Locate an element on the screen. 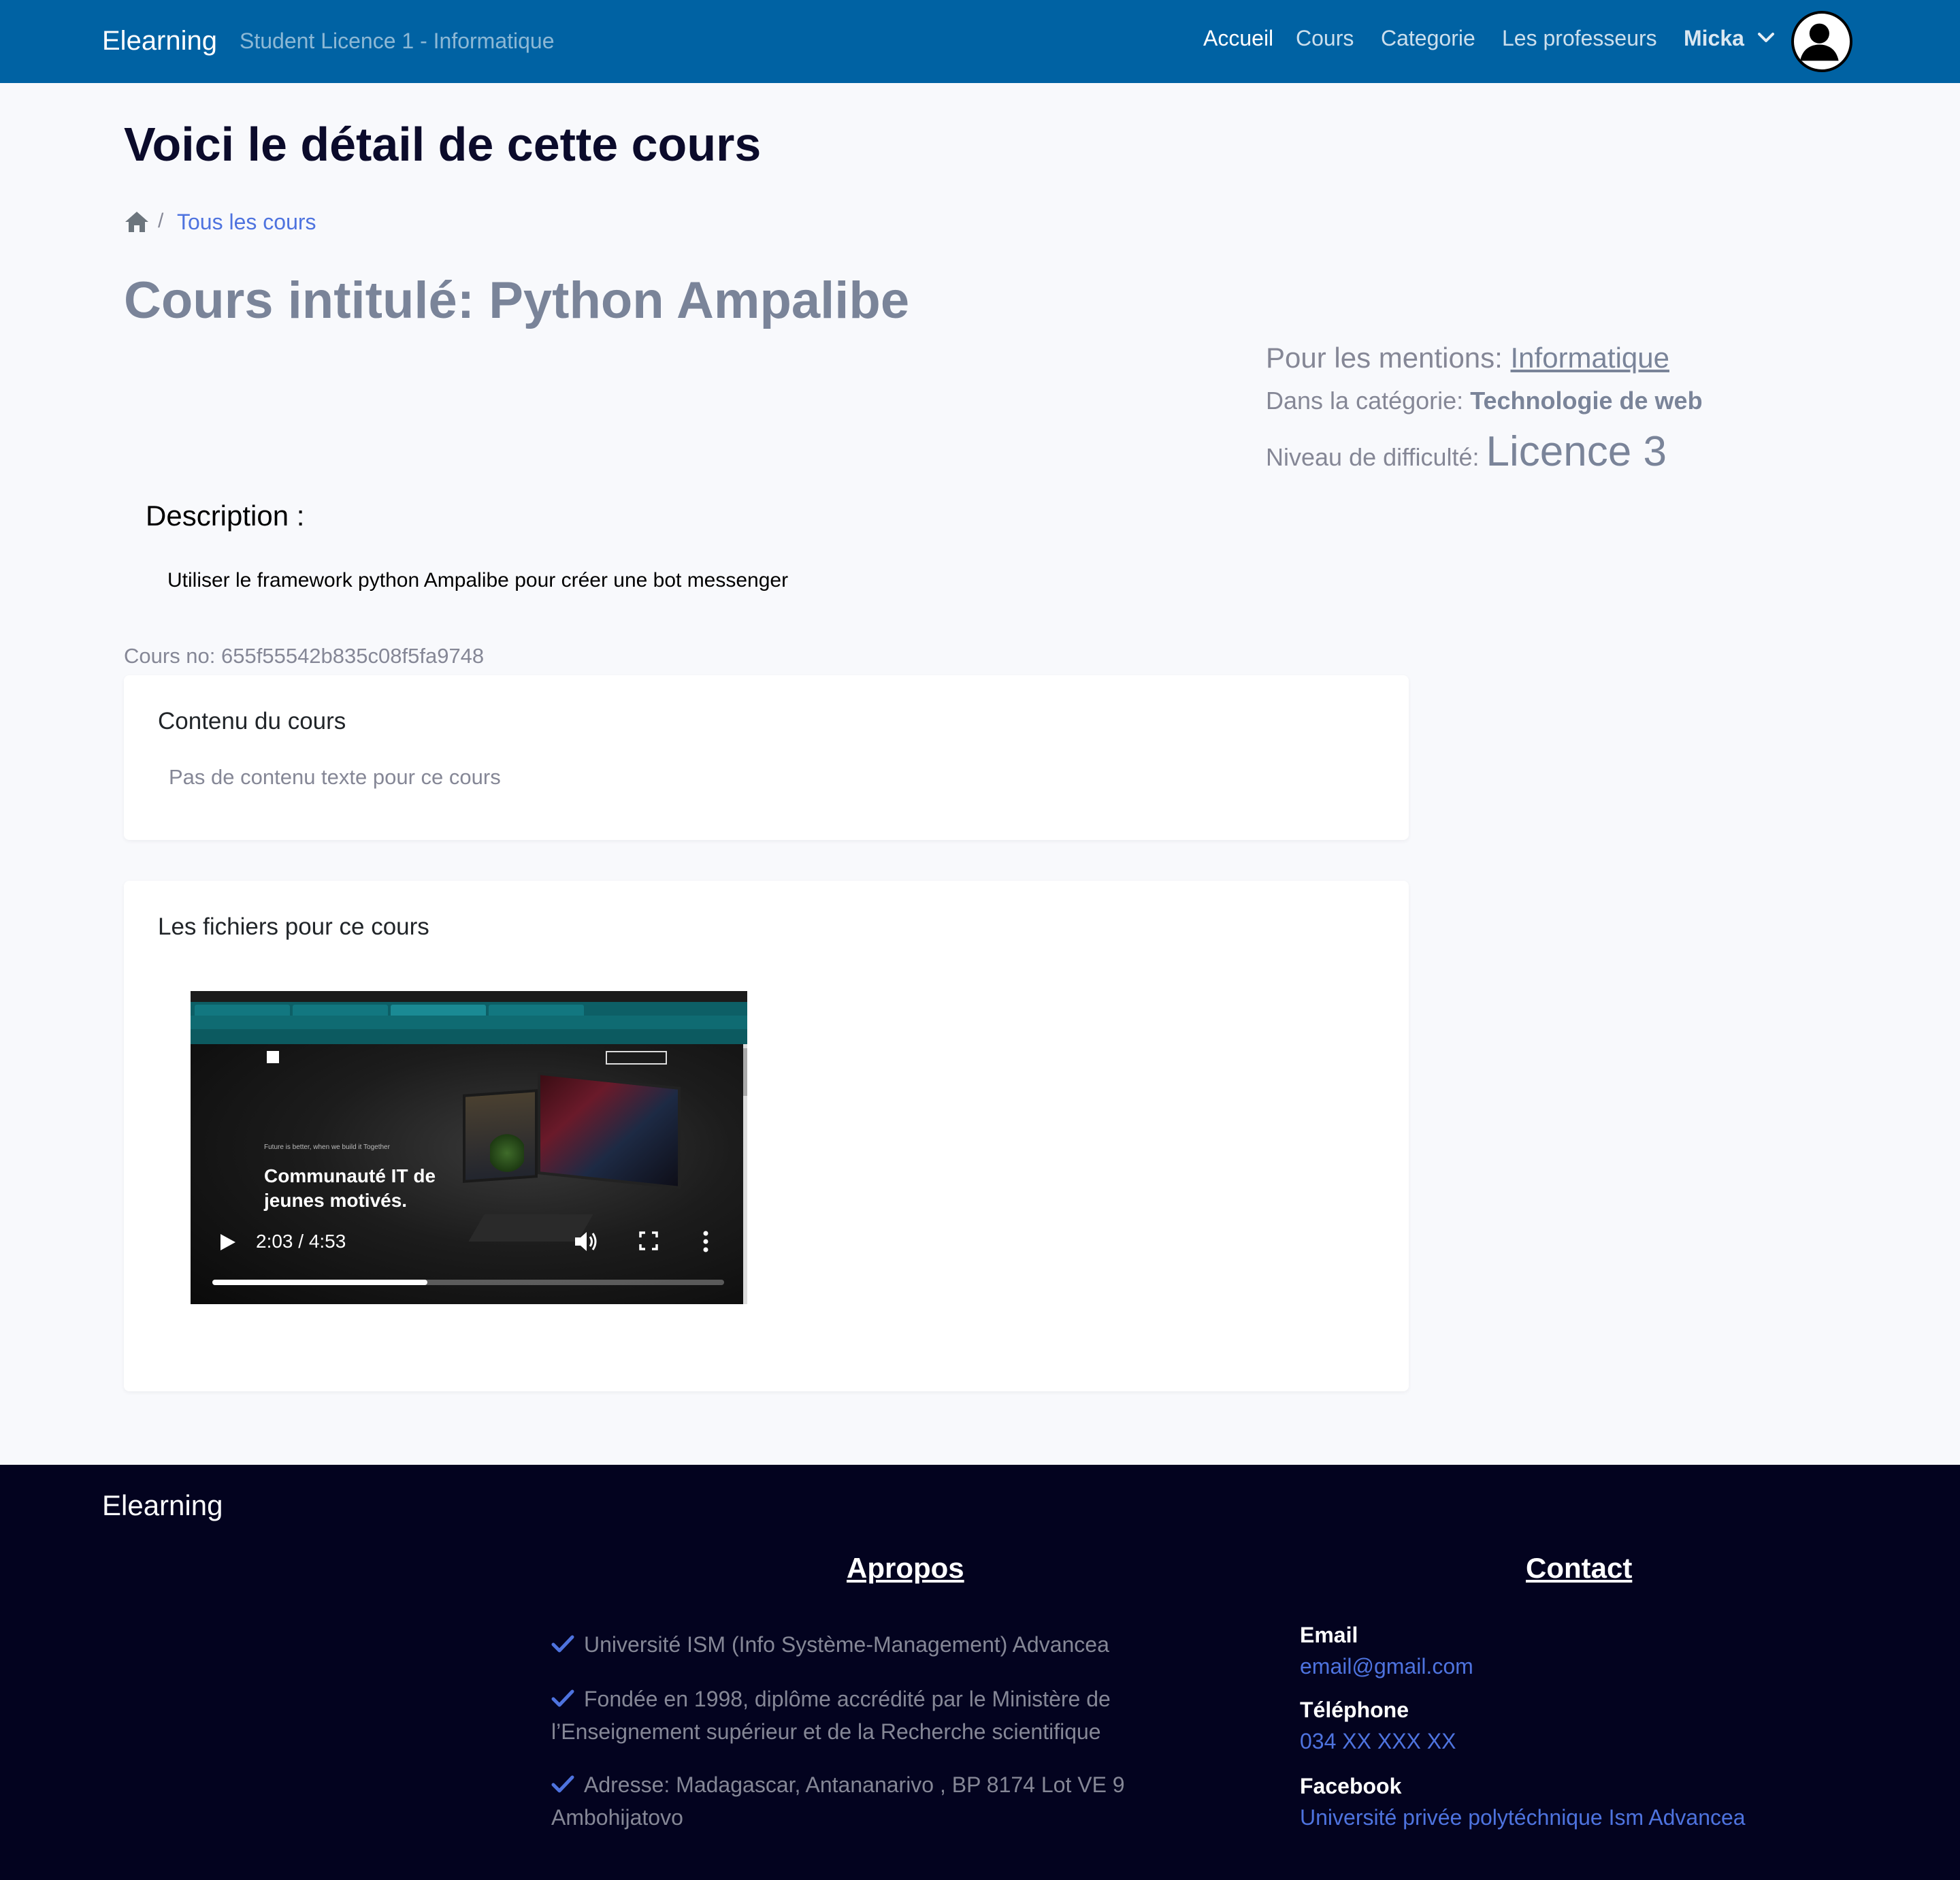  course-number: Cours no: 655f55542b835c08f5fa9748 is located at coordinates (304, 656).